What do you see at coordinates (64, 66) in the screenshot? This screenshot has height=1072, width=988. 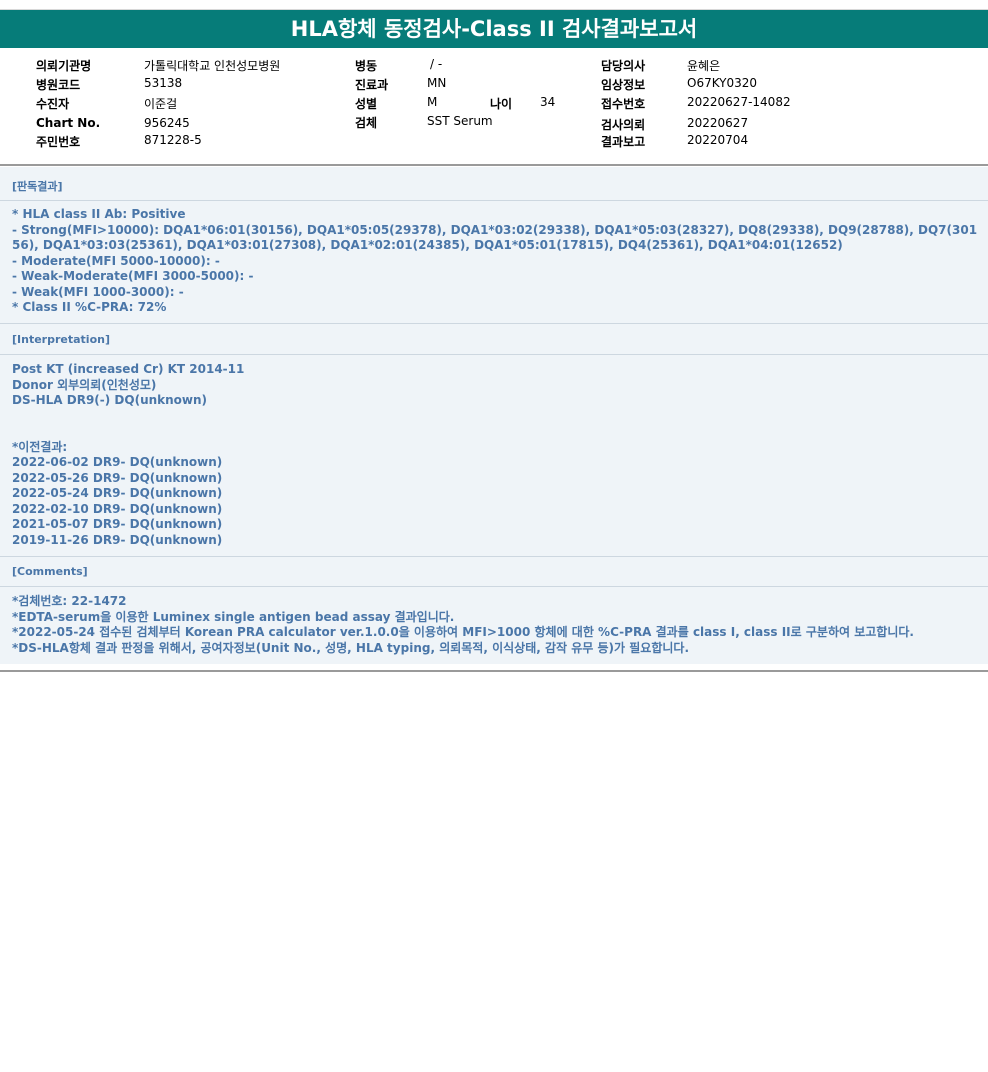 I see `label-institution: 의뢰기관명` at bounding box center [64, 66].